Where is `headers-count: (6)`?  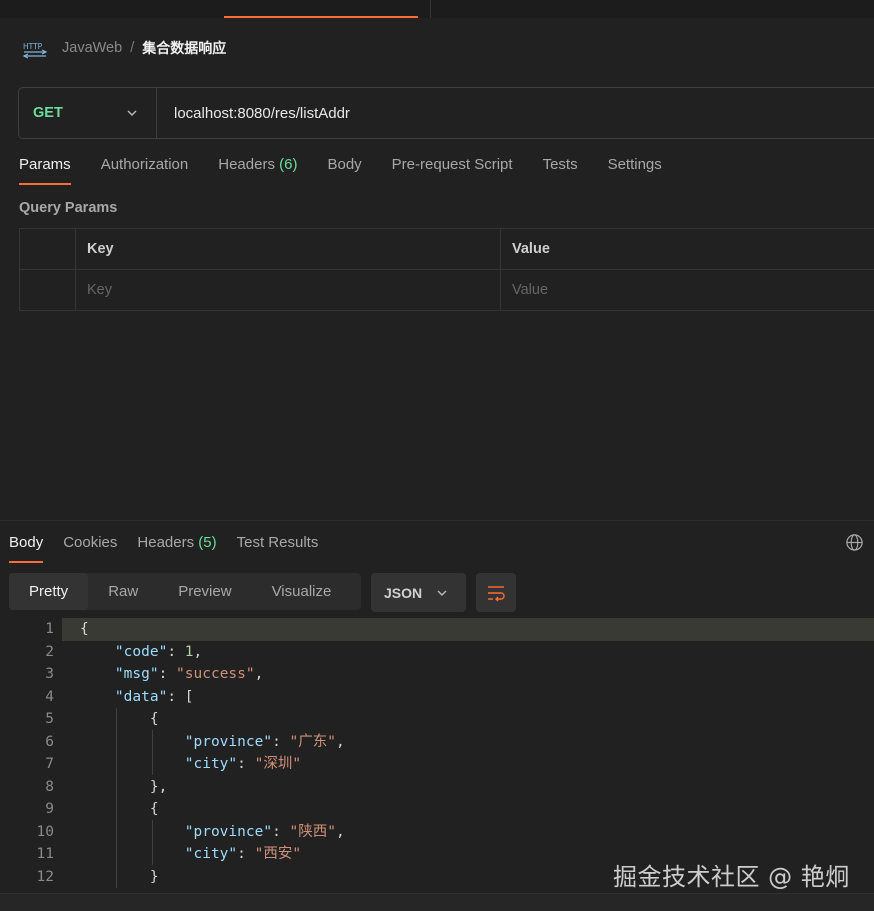
headers-count: (6) is located at coordinates (288, 164).